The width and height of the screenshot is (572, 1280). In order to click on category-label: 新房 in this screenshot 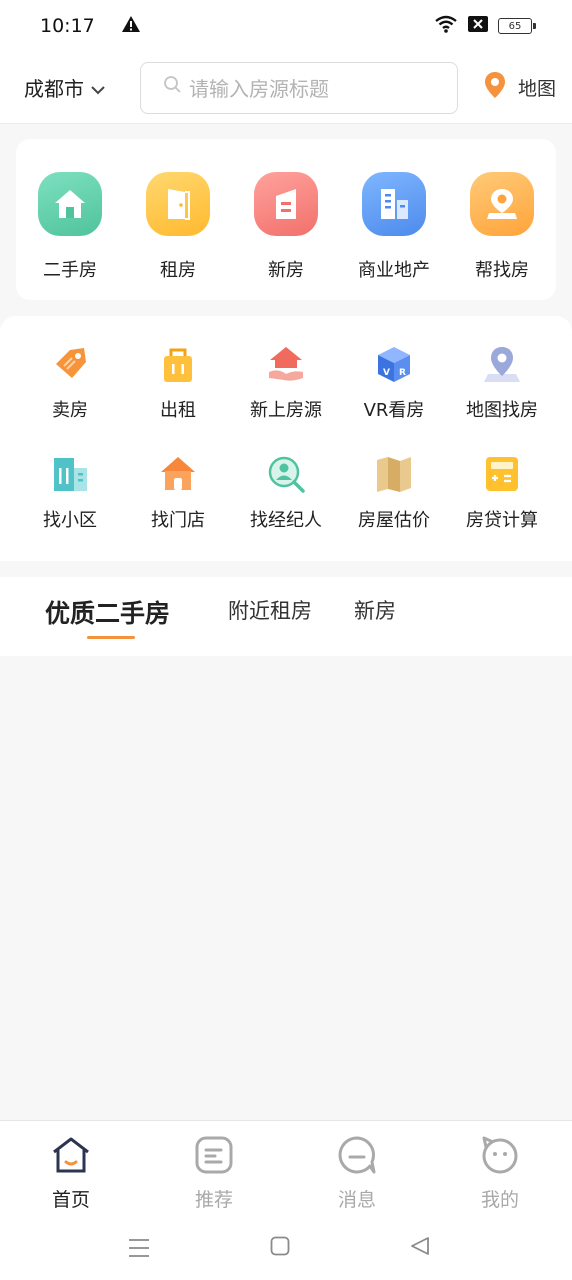, I will do `click(286, 270)`.